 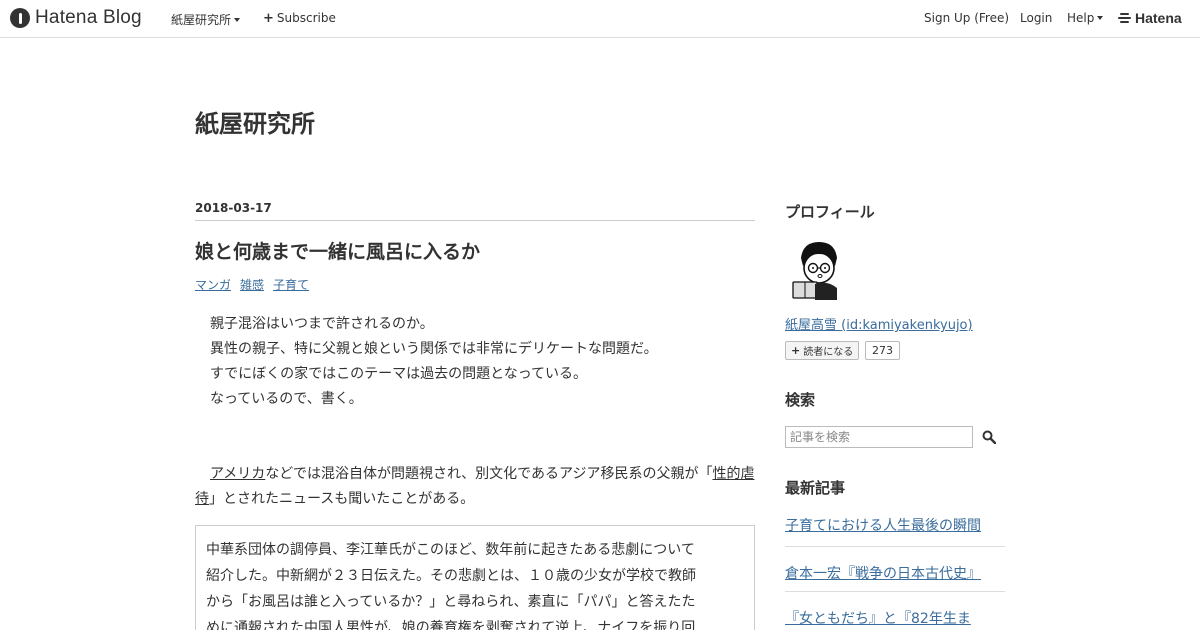 I want to click on entry-title: 娘と何歳まで一緒に風呂に入るか, so click(x=337, y=250).